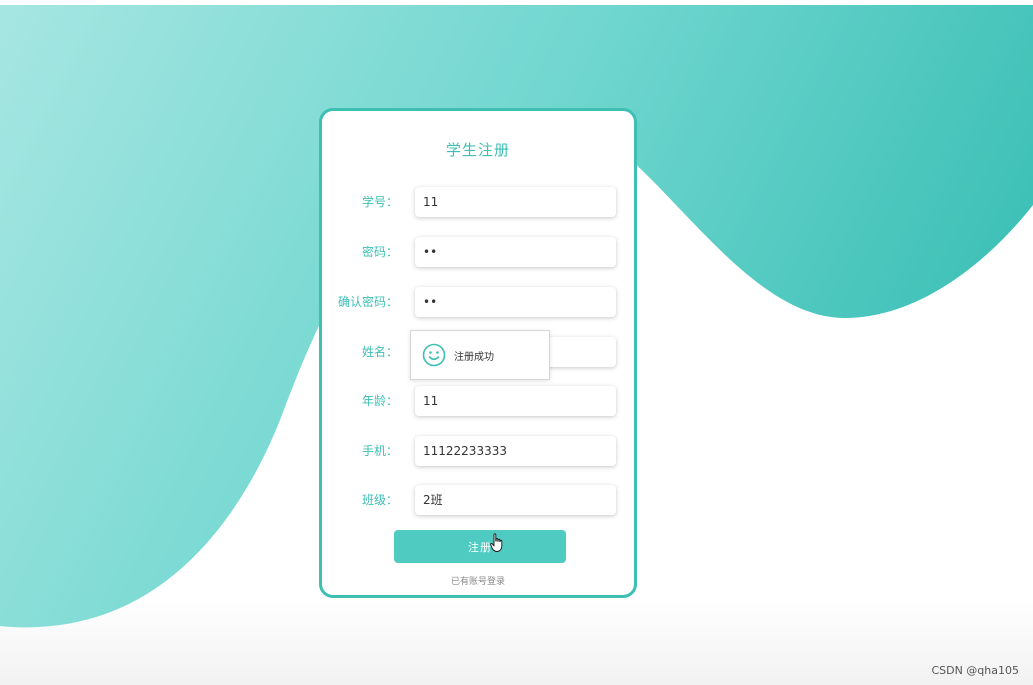 The height and width of the screenshot is (685, 1033). Describe the element at coordinates (379, 352) in the screenshot. I see `name-label: 姓名：` at that location.